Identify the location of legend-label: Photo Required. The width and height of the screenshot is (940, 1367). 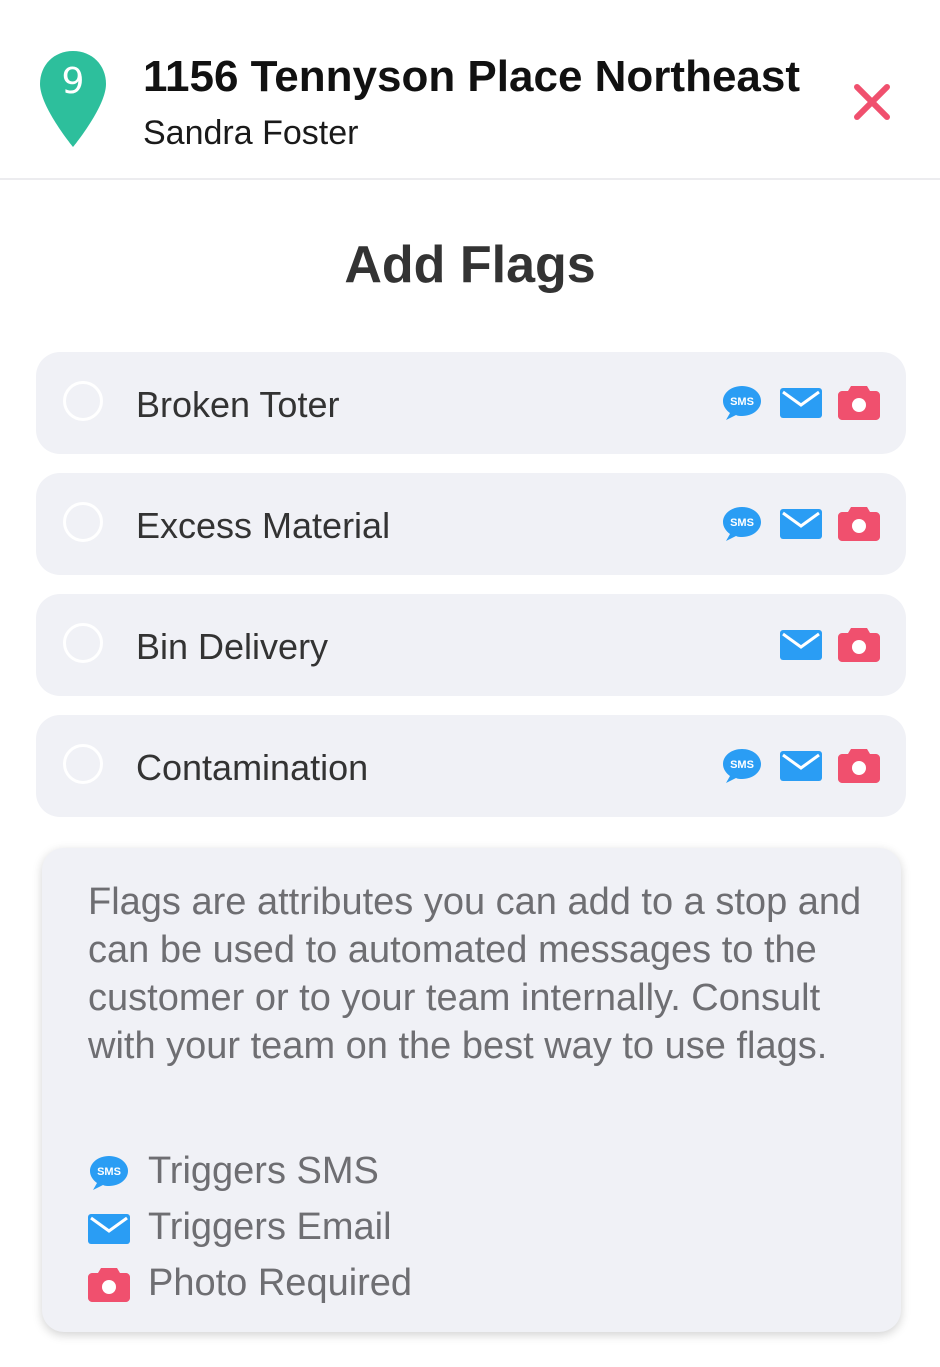
(280, 1283).